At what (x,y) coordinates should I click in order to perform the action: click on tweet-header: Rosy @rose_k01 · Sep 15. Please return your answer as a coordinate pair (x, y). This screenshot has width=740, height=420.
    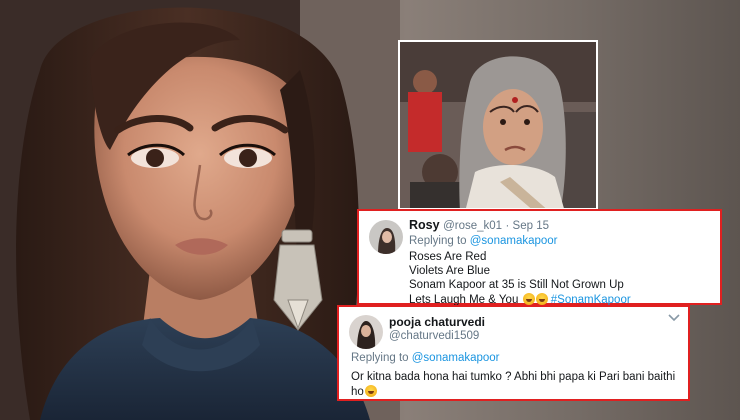
    Looking at the image, I should click on (479, 225).